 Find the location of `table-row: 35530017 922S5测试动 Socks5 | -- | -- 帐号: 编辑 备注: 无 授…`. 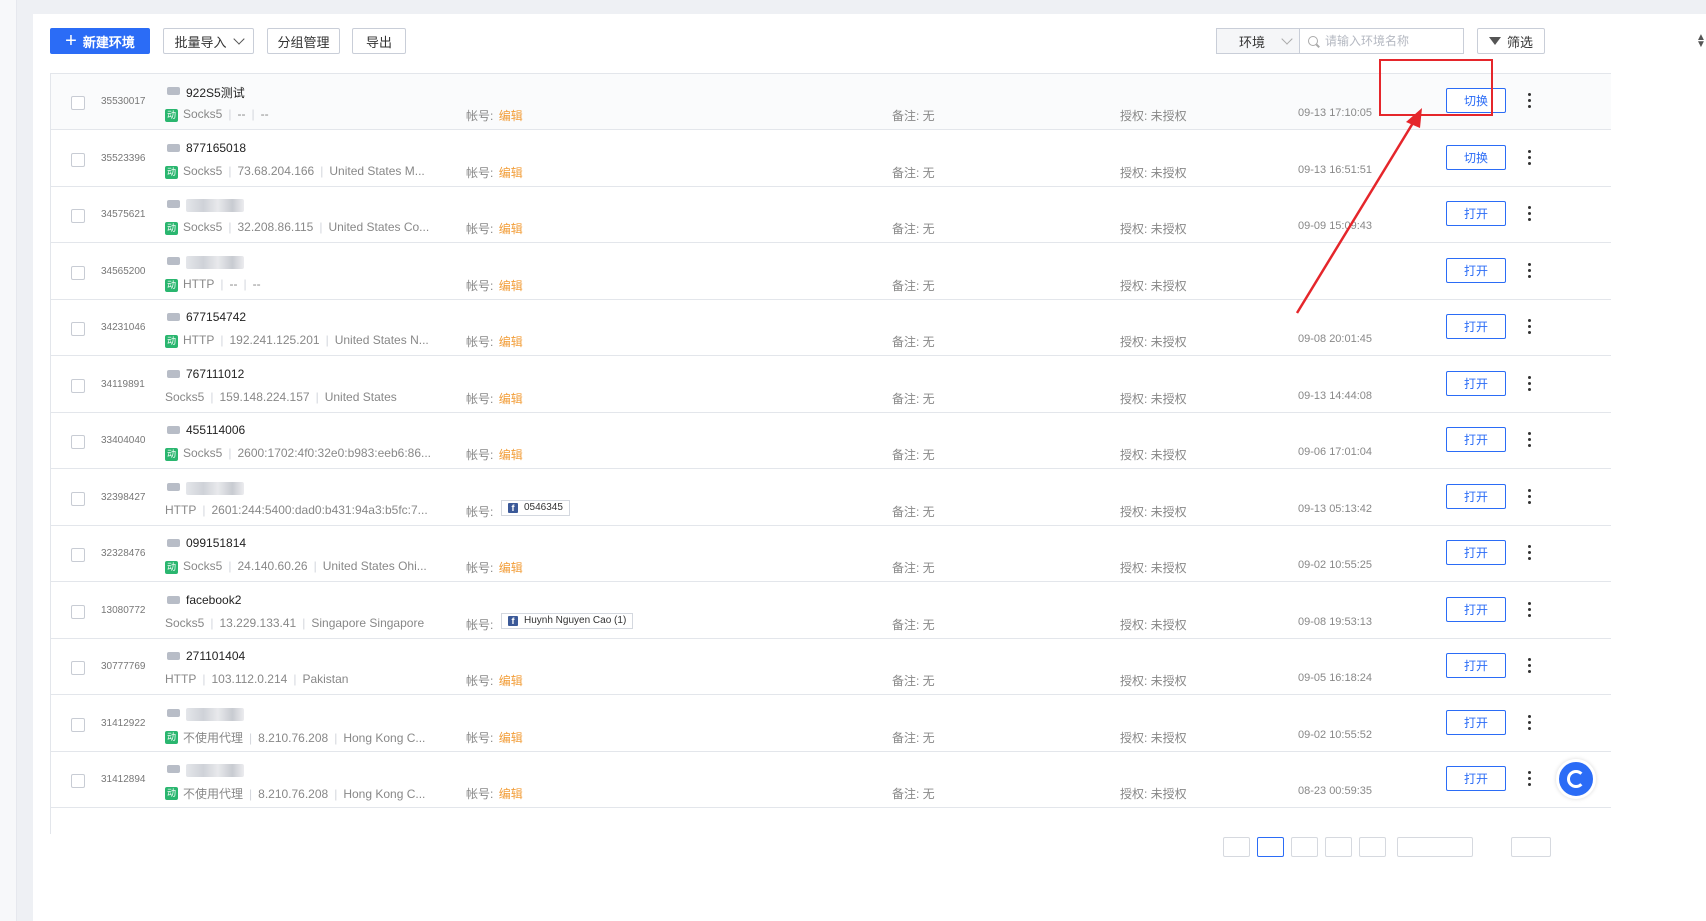

table-row: 35530017 922S5测试动 Socks5 | -- | -- 帐号: 编辑 备注: 无 授… is located at coordinates (831, 102).